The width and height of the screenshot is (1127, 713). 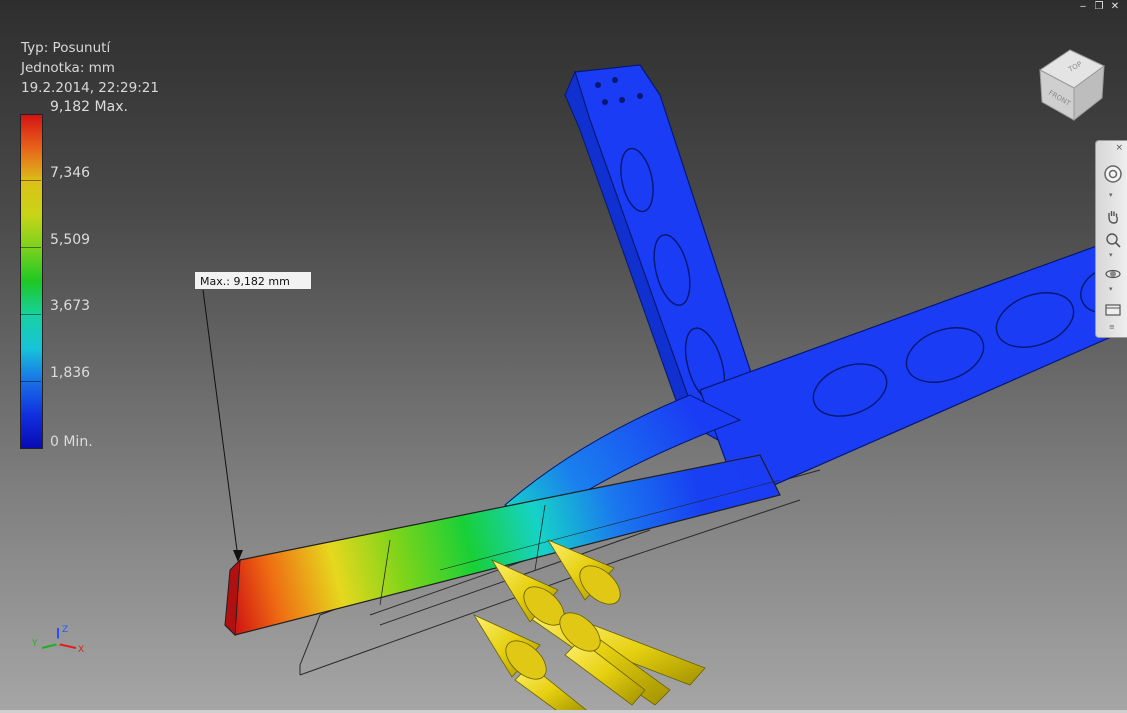 What do you see at coordinates (1070, 82) in the screenshot?
I see `viewcube-icon: TOP FRONT` at bounding box center [1070, 82].